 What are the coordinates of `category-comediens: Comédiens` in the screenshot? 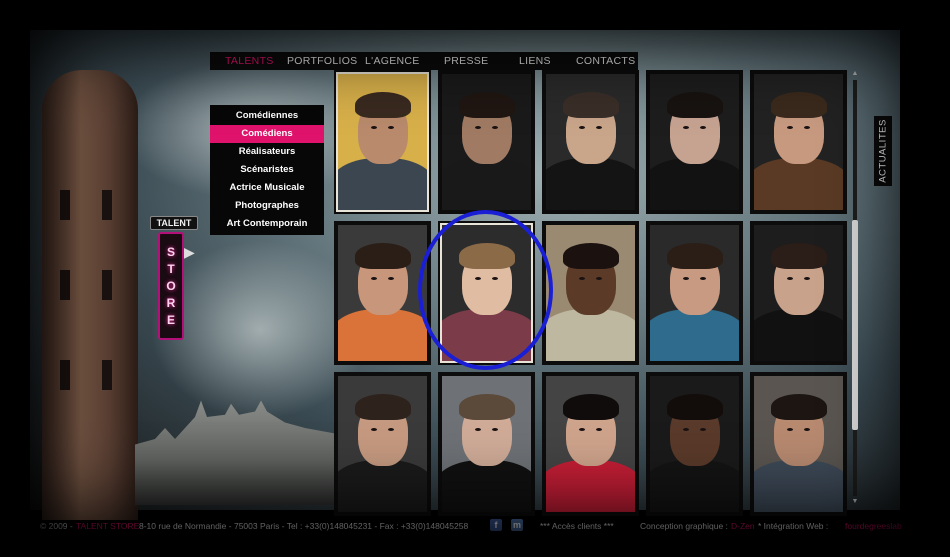 It's located at (267, 134).